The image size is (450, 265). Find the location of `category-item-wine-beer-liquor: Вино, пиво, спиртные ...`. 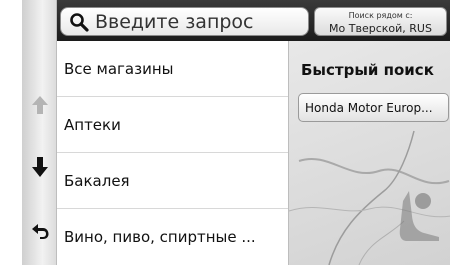

category-item-wine-beer-liquor: Вино, пиво, спиртные ... is located at coordinates (172, 237).